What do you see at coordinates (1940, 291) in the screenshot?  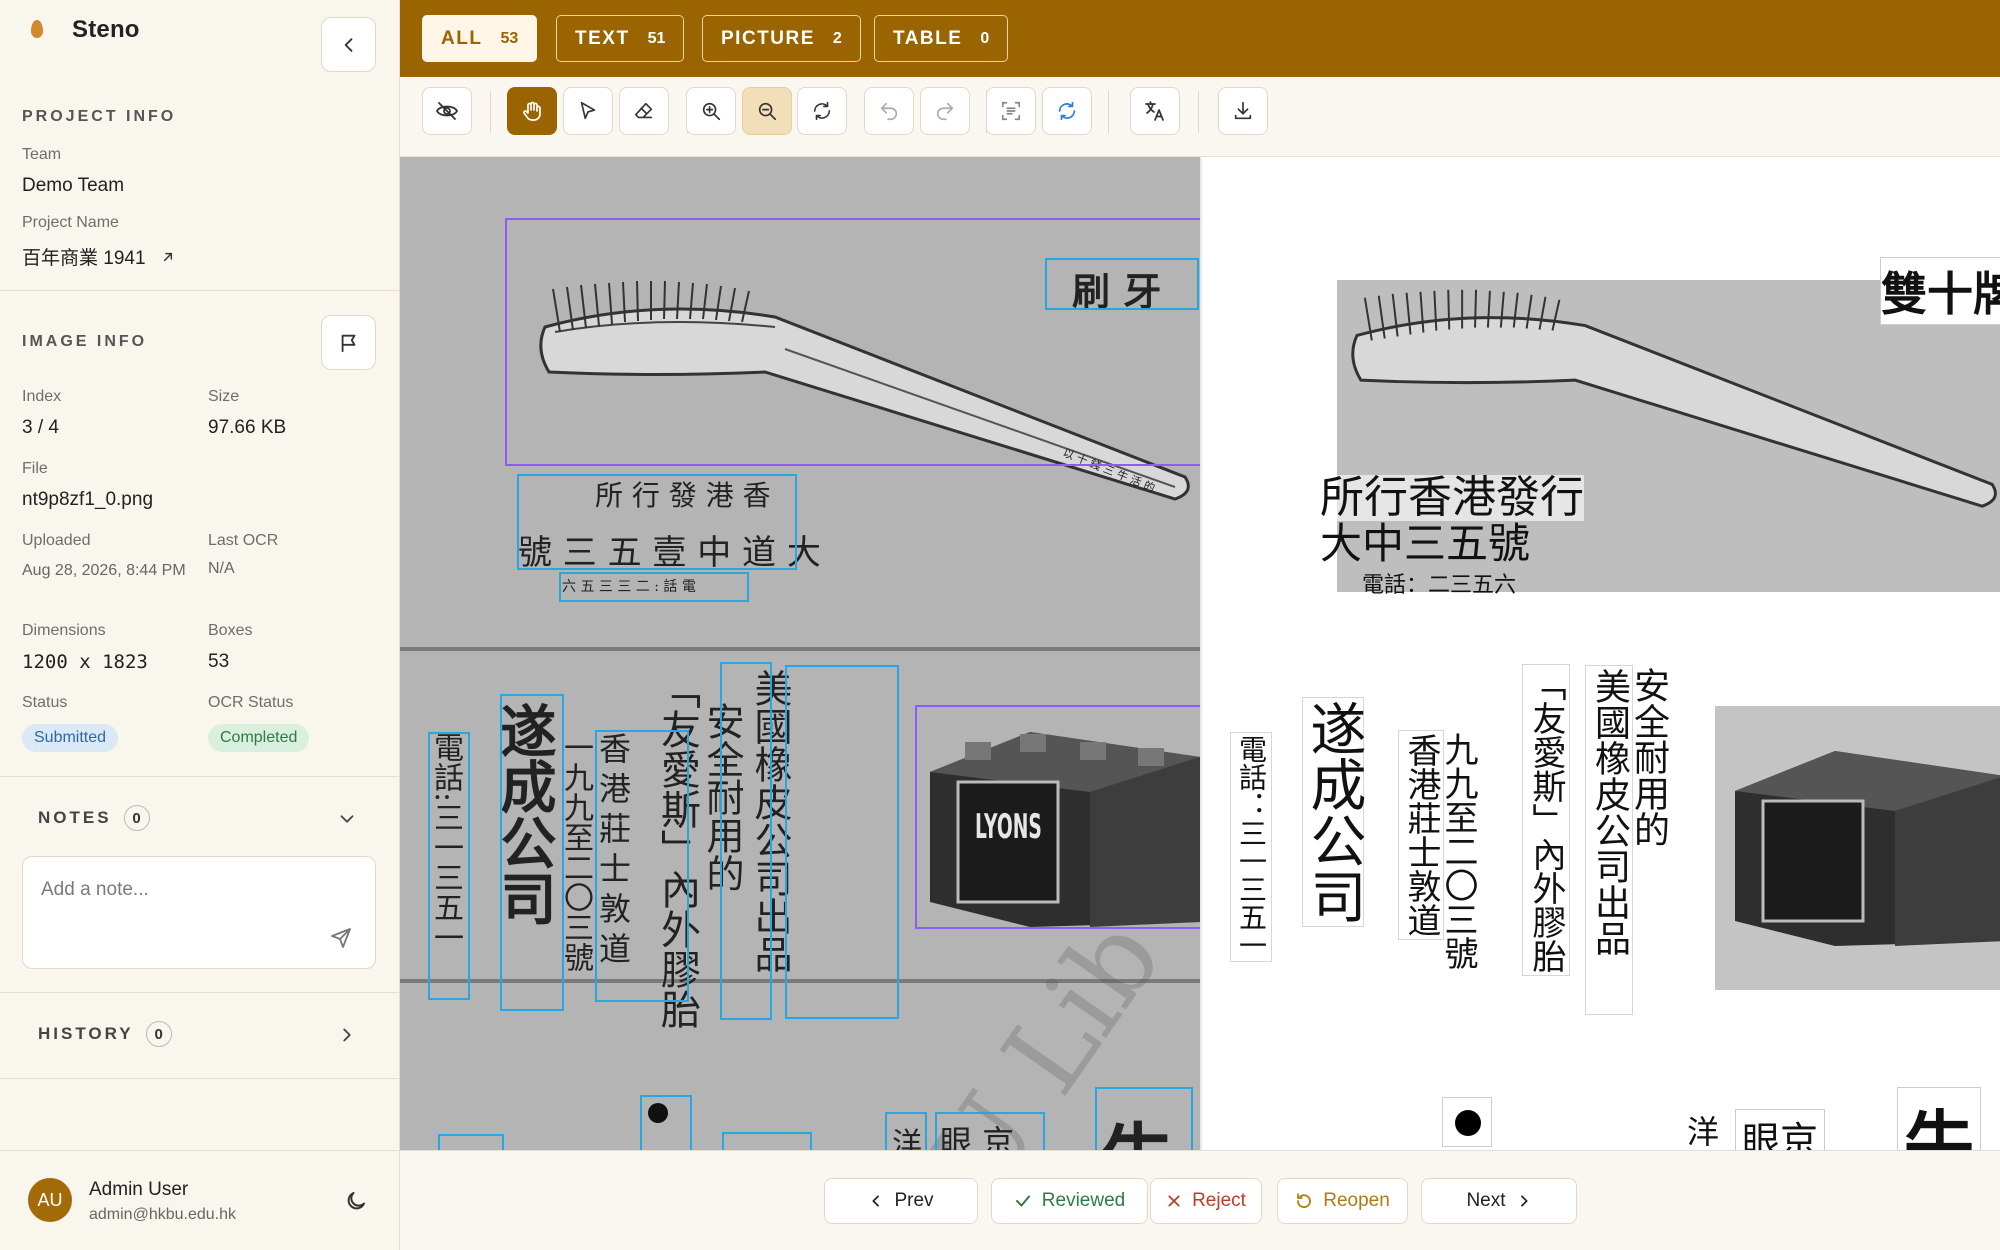 I see `ocr-text-block: 雙十牌` at bounding box center [1940, 291].